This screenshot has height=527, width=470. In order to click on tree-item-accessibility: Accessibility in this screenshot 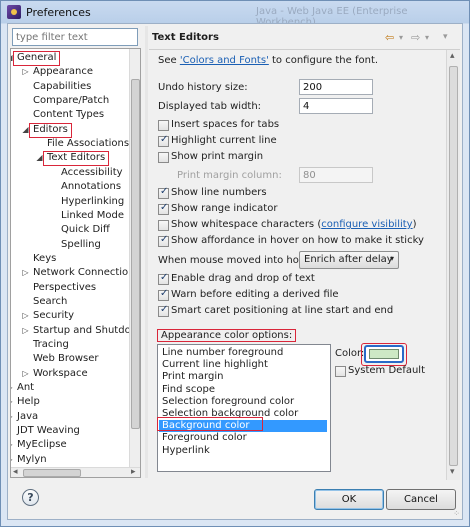, I will do `click(92, 173)`.